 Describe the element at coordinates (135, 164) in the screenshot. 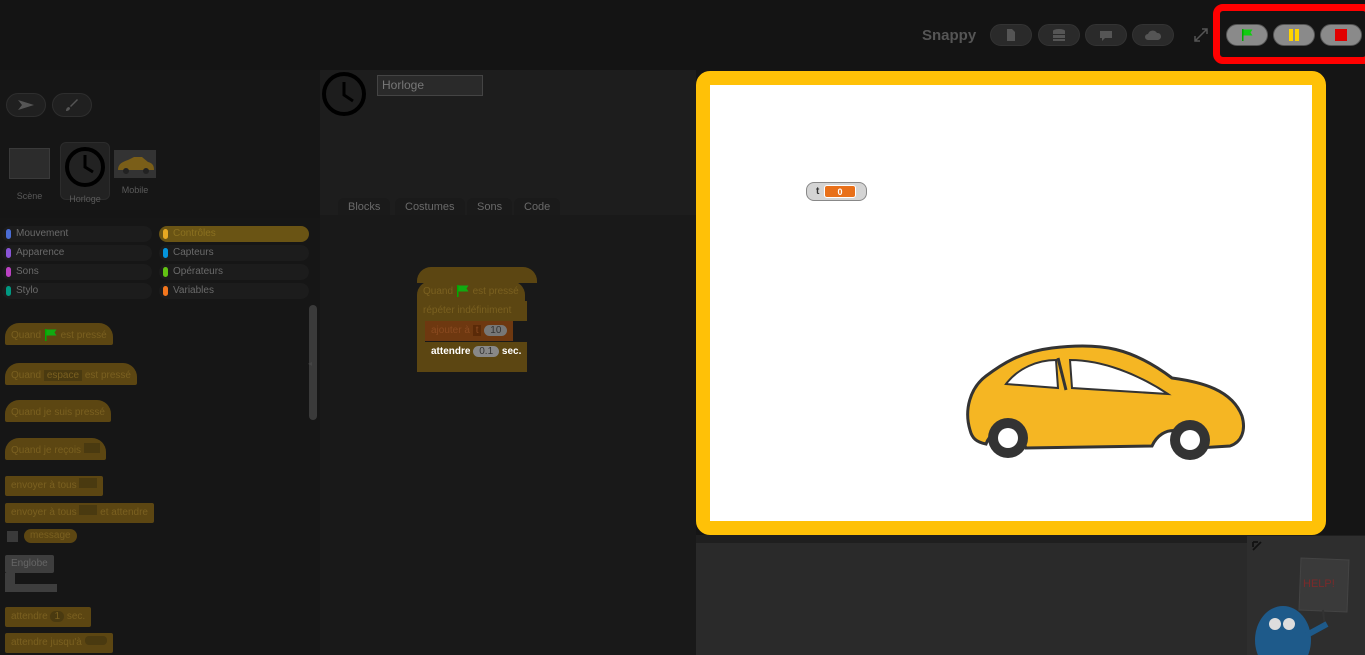

I see `car-thumbnail-icon` at that location.